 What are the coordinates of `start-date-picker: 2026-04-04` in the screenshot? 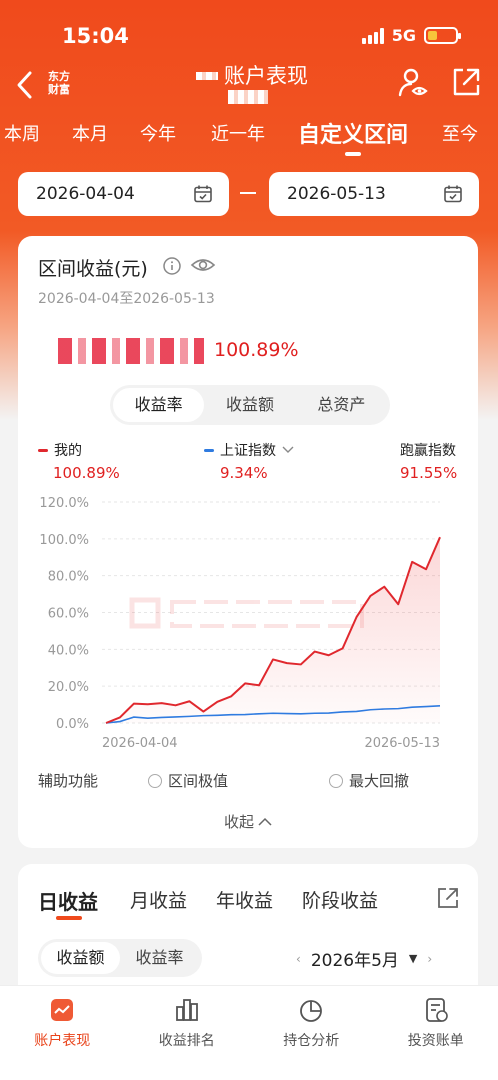 It's located at (123, 194).